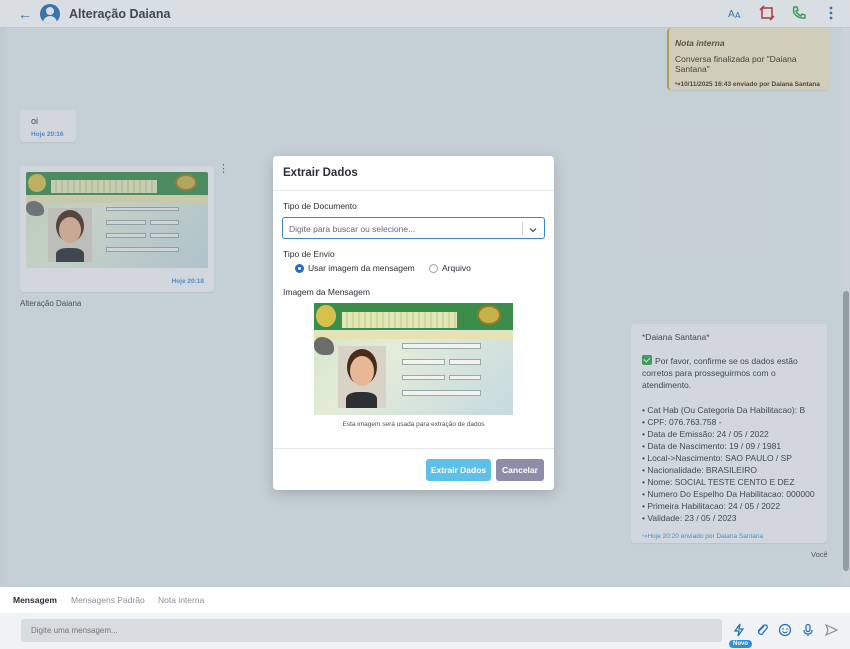  Describe the element at coordinates (533, 228) in the screenshot. I see `chevron-down-icon` at that location.